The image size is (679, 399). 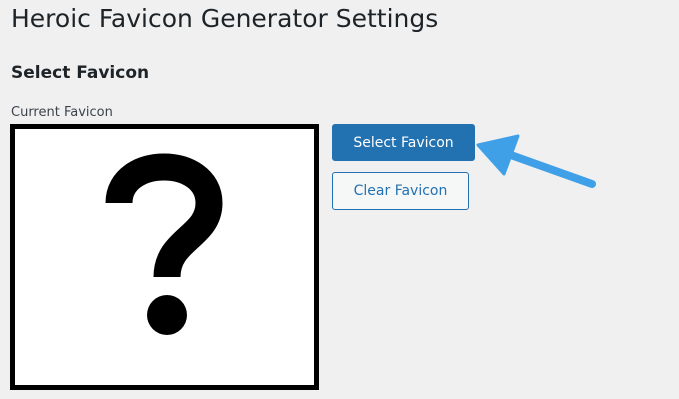 What do you see at coordinates (62, 112) in the screenshot?
I see `current-favicon-label: Current Favicon` at bounding box center [62, 112].